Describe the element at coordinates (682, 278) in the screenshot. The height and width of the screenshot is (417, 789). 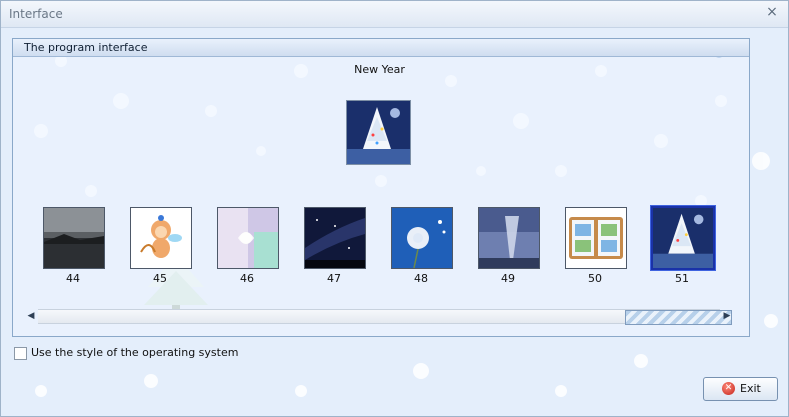
I see `theme-label: 51` at that location.